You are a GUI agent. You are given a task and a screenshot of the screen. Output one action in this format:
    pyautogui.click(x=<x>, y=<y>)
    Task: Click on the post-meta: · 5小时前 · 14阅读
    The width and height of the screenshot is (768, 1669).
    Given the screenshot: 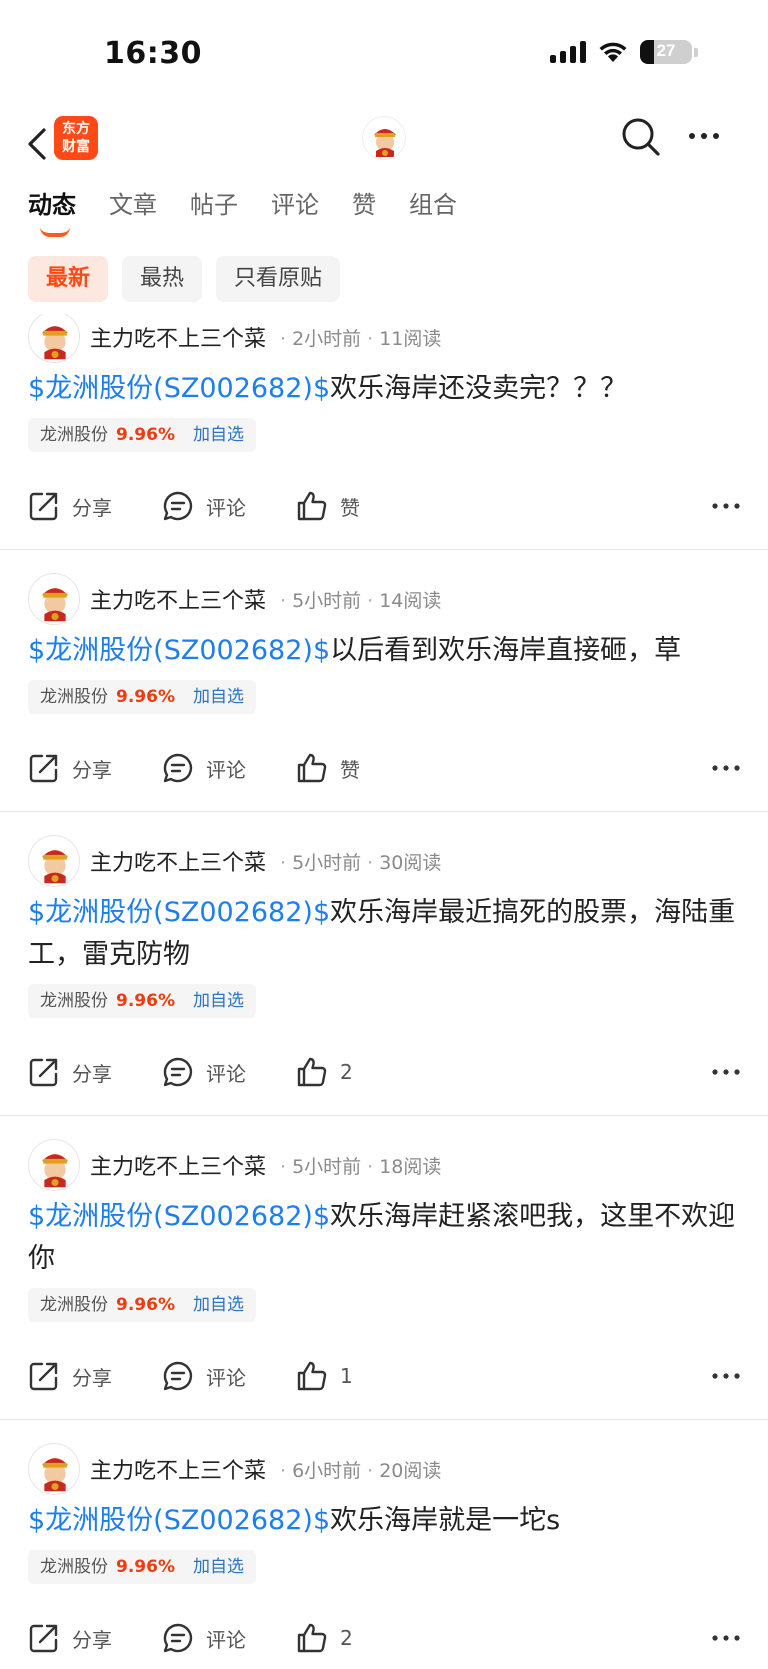 What is the action you would take?
    pyautogui.click(x=361, y=600)
    